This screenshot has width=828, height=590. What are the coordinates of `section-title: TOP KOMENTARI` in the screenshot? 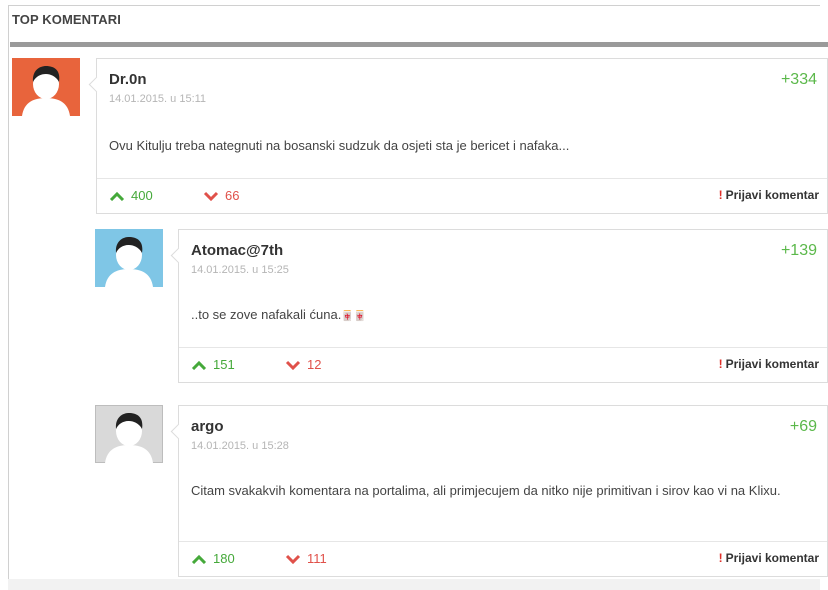 It's located at (66, 19).